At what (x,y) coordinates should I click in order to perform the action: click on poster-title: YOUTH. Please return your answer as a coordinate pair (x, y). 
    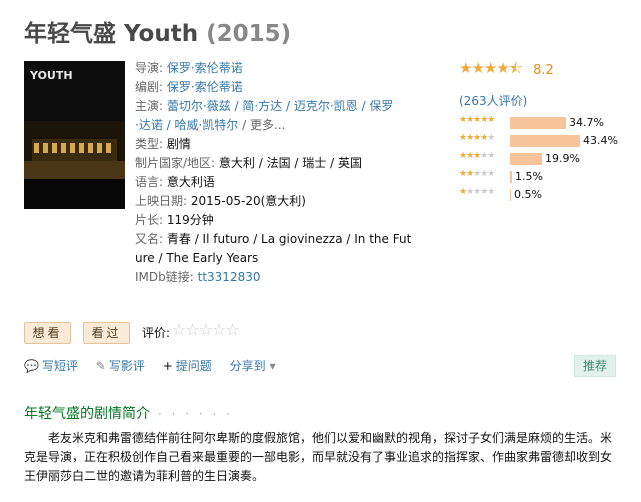
    Looking at the image, I should click on (51, 75).